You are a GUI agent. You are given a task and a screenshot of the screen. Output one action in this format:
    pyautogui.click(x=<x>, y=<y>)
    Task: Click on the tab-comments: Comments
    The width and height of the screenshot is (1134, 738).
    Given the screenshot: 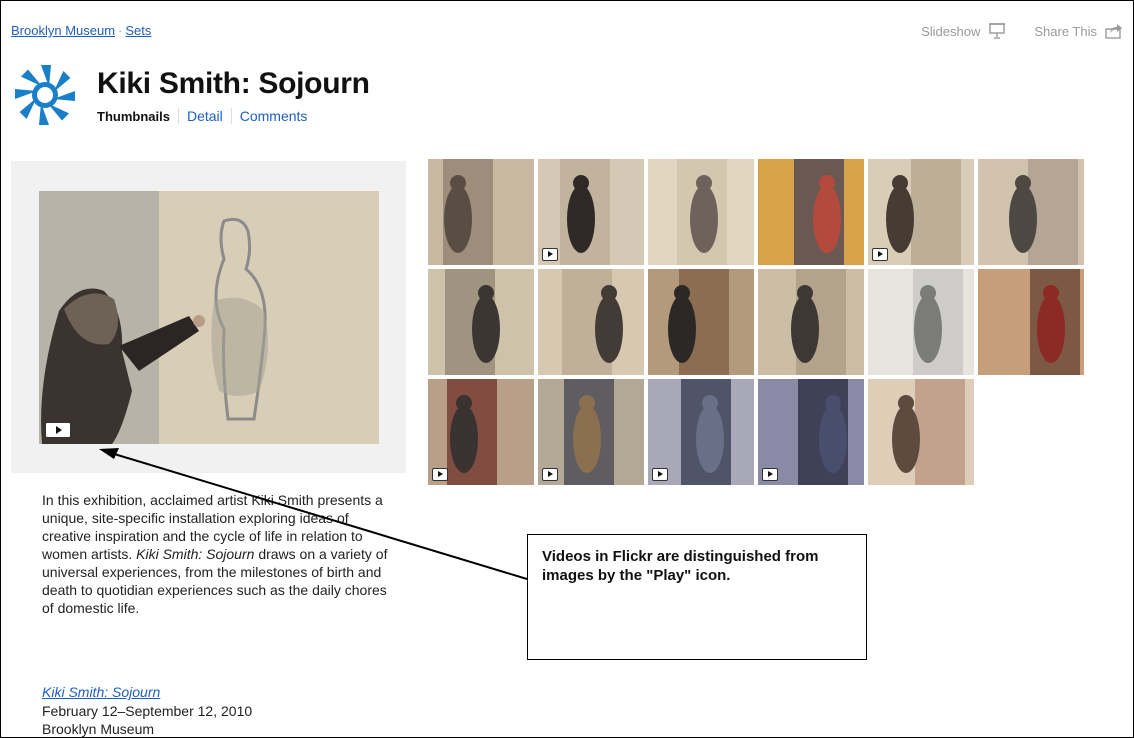 What is the action you would take?
    pyautogui.click(x=273, y=116)
    